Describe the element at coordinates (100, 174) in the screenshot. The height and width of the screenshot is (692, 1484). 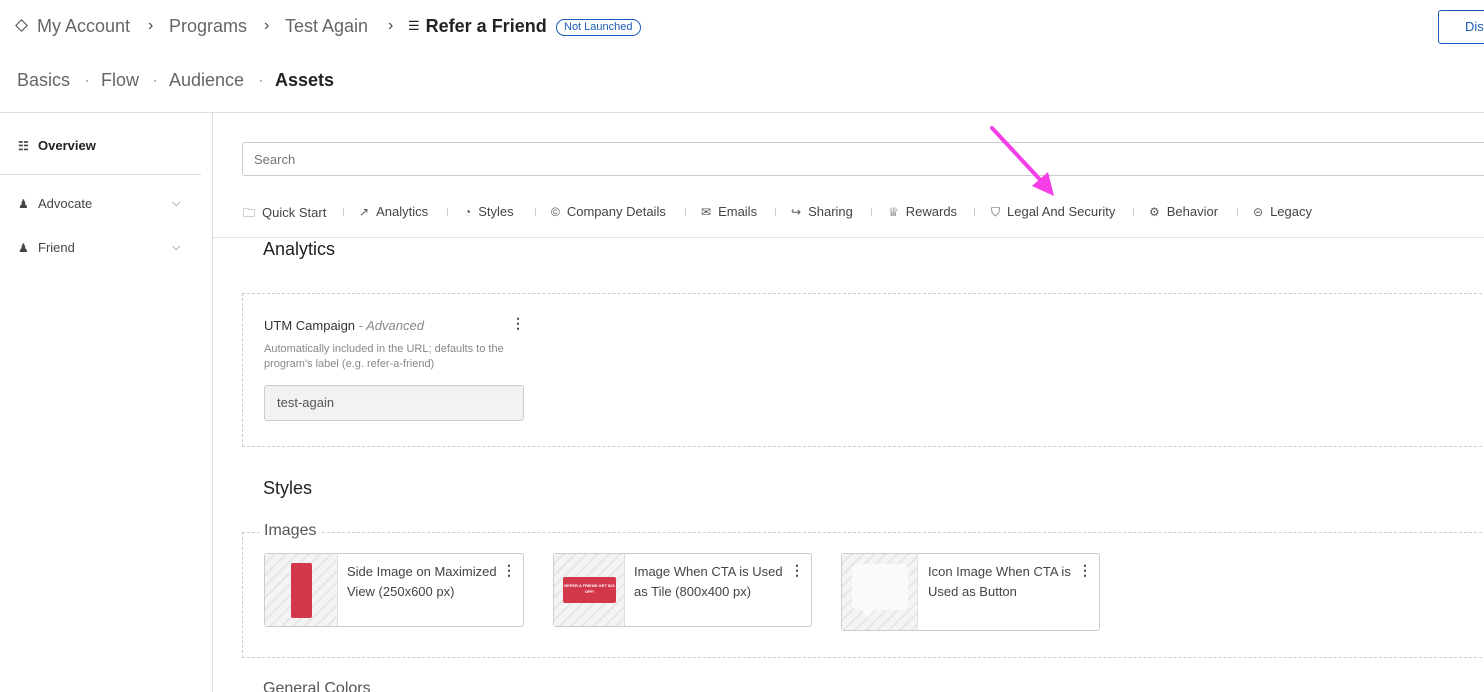
I see `sidebar-divider` at that location.